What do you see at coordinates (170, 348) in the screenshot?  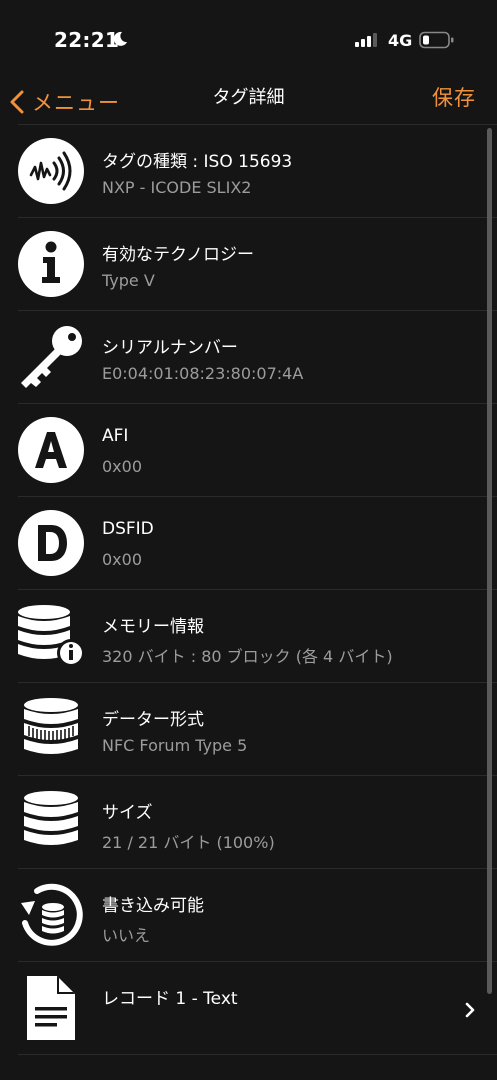 I see `row-title: シリアルナンバー` at bounding box center [170, 348].